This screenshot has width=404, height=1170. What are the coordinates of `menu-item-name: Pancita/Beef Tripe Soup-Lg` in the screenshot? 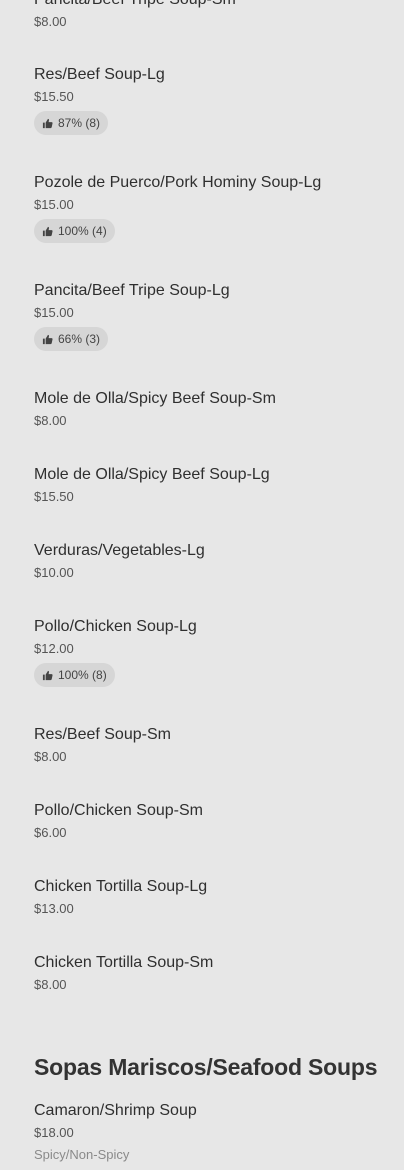 It's located at (132, 290).